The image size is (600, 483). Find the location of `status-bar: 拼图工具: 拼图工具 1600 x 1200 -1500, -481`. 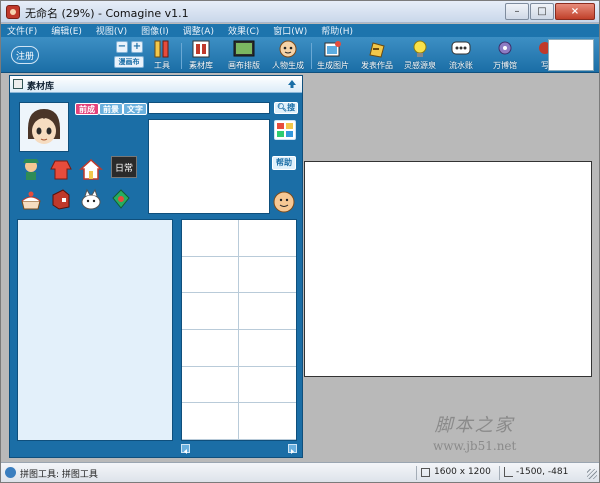

status-bar: 拼图工具: 拼图工具 1600 x 1200 -1500, -481 is located at coordinates (300, 472).